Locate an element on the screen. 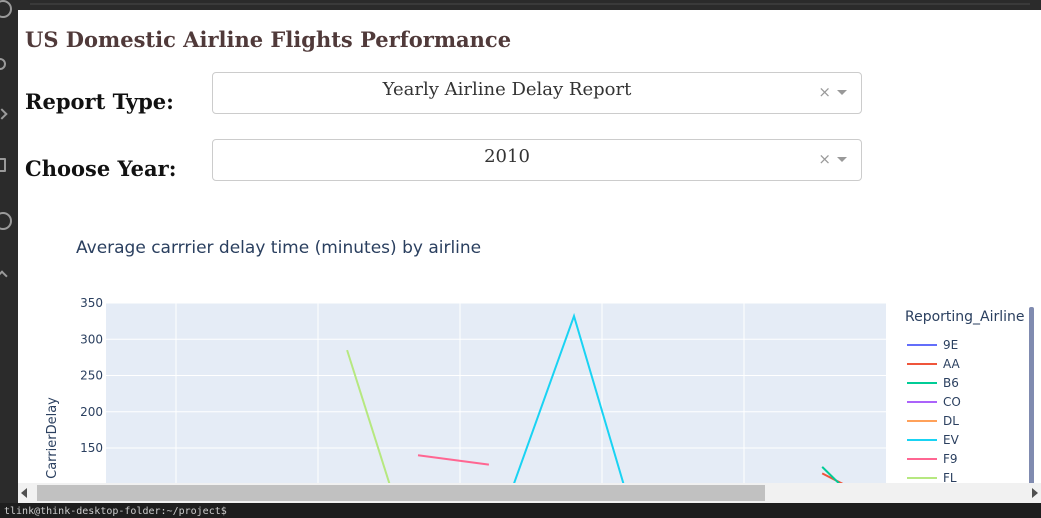 The height and width of the screenshot is (518, 1041). legend-scrollbar is located at coordinates (1031, 395).